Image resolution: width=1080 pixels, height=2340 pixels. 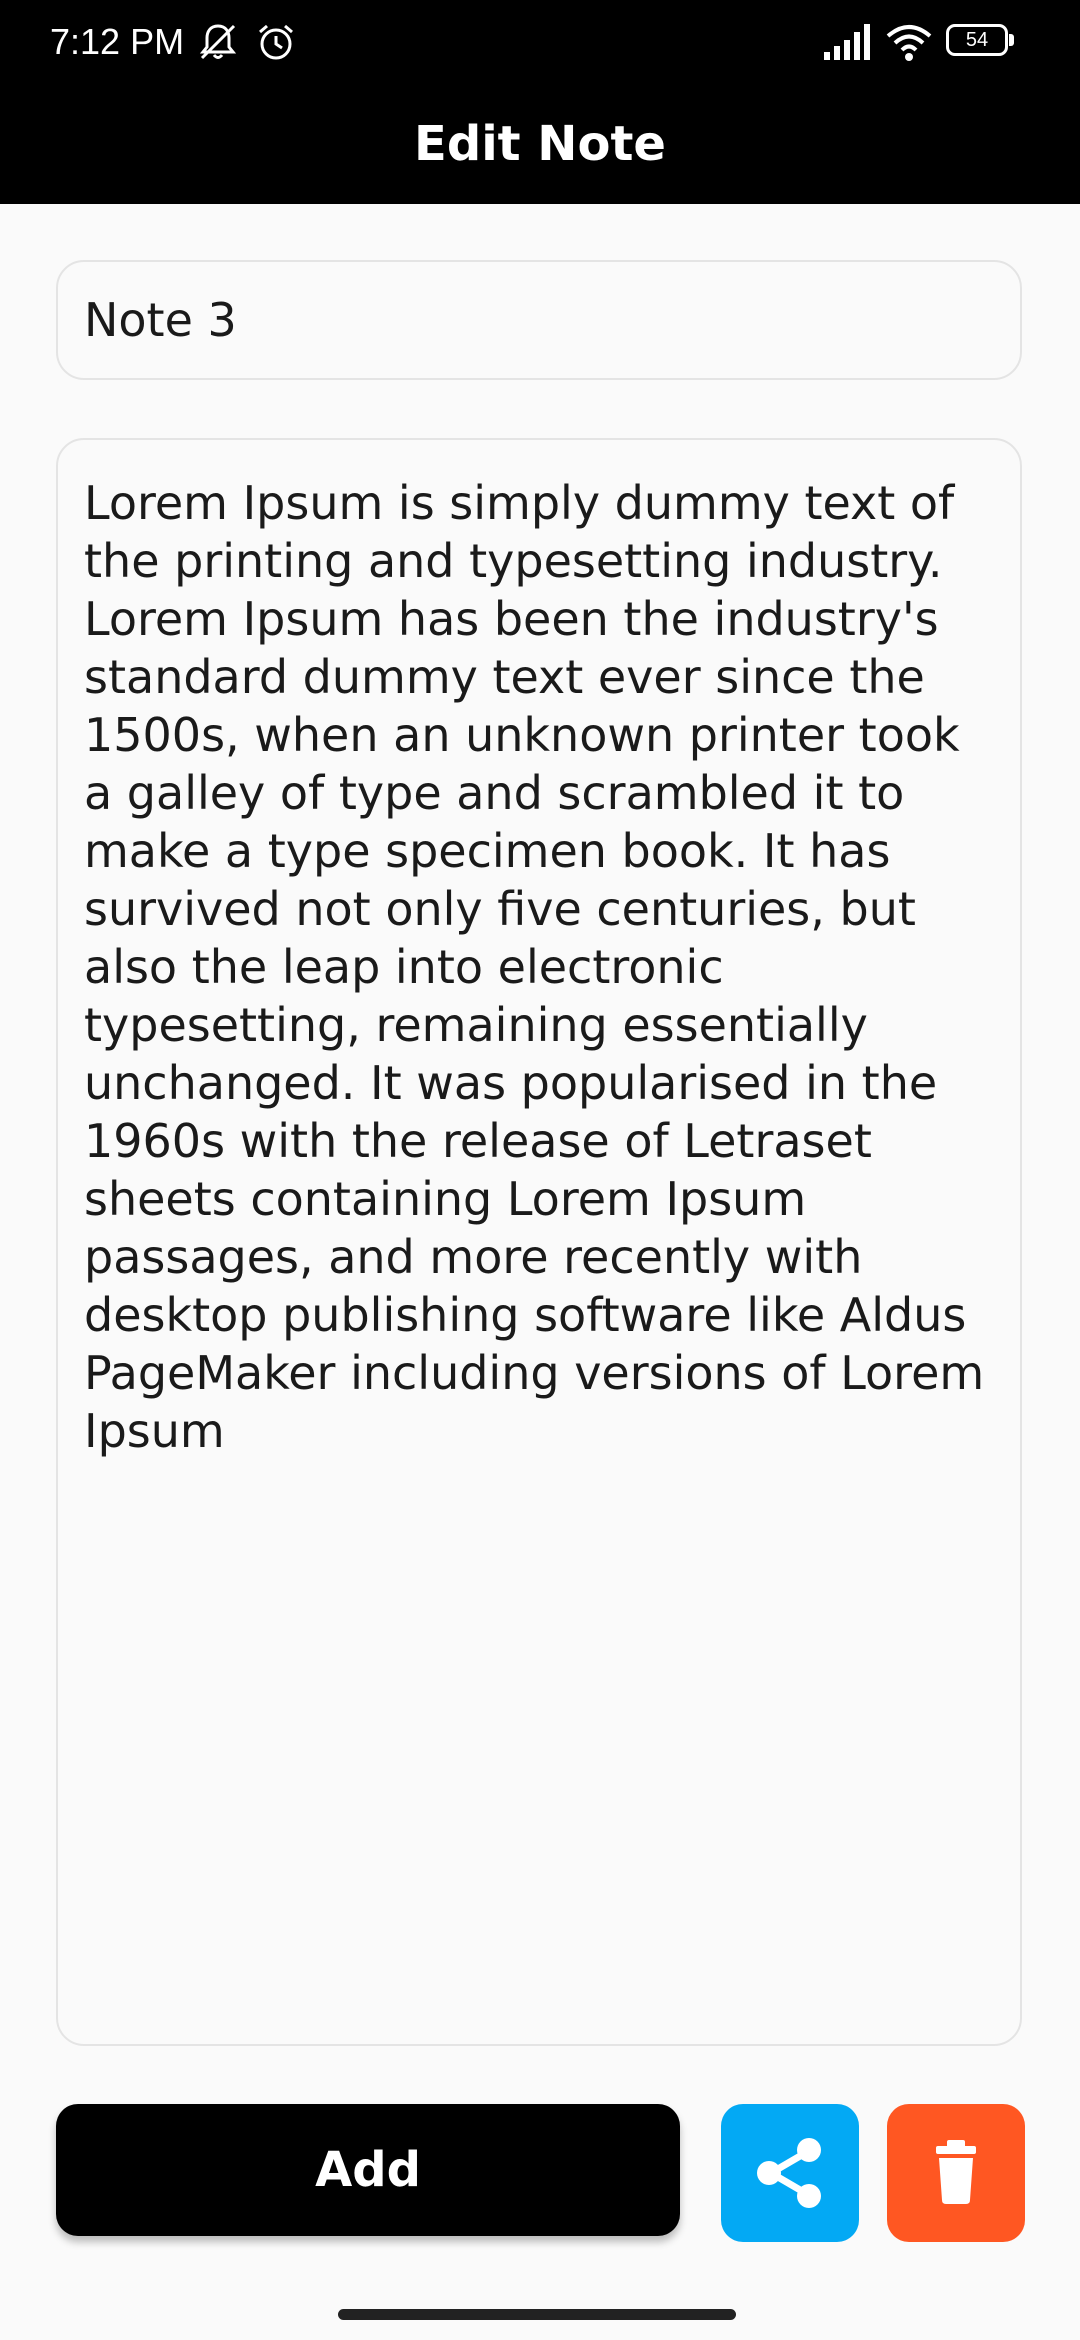 I want to click on status-bar: 7:12 PM 54, so click(x=540, y=42).